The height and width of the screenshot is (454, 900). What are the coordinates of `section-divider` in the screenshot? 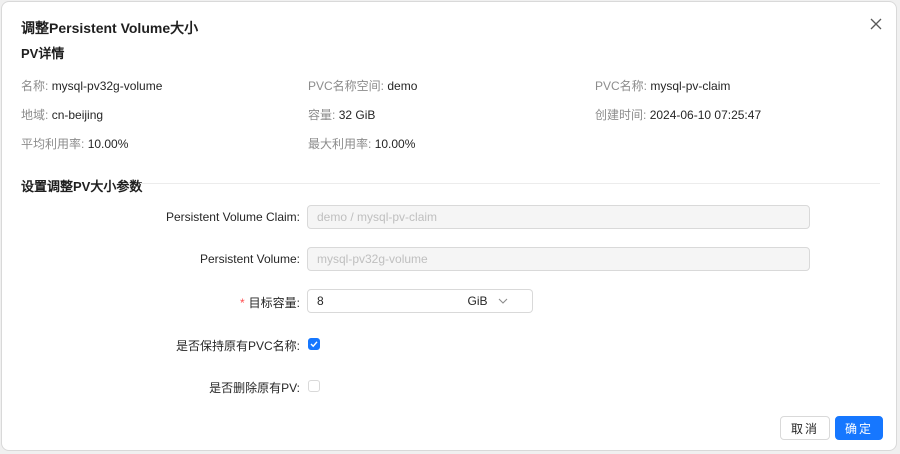 It's located at (510, 183).